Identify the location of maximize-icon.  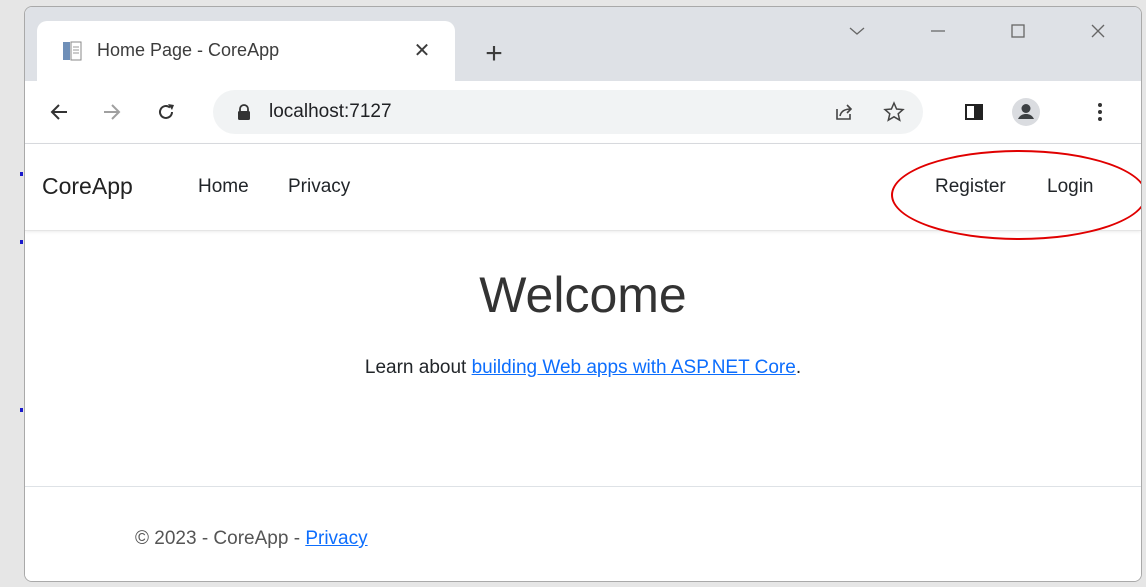
(1018, 31).